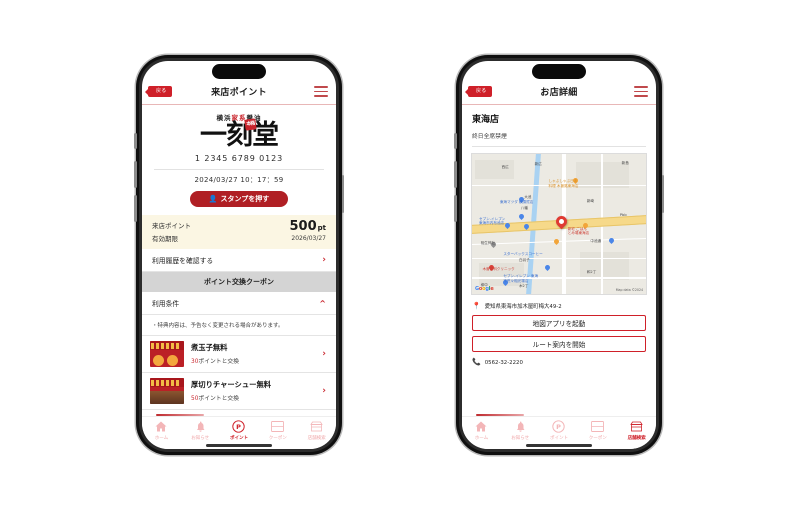 The width and height of the screenshot is (800, 510). Describe the element at coordinates (503, 362) in the screenshot. I see `store-phone-number: 0562-32-2220` at that location.